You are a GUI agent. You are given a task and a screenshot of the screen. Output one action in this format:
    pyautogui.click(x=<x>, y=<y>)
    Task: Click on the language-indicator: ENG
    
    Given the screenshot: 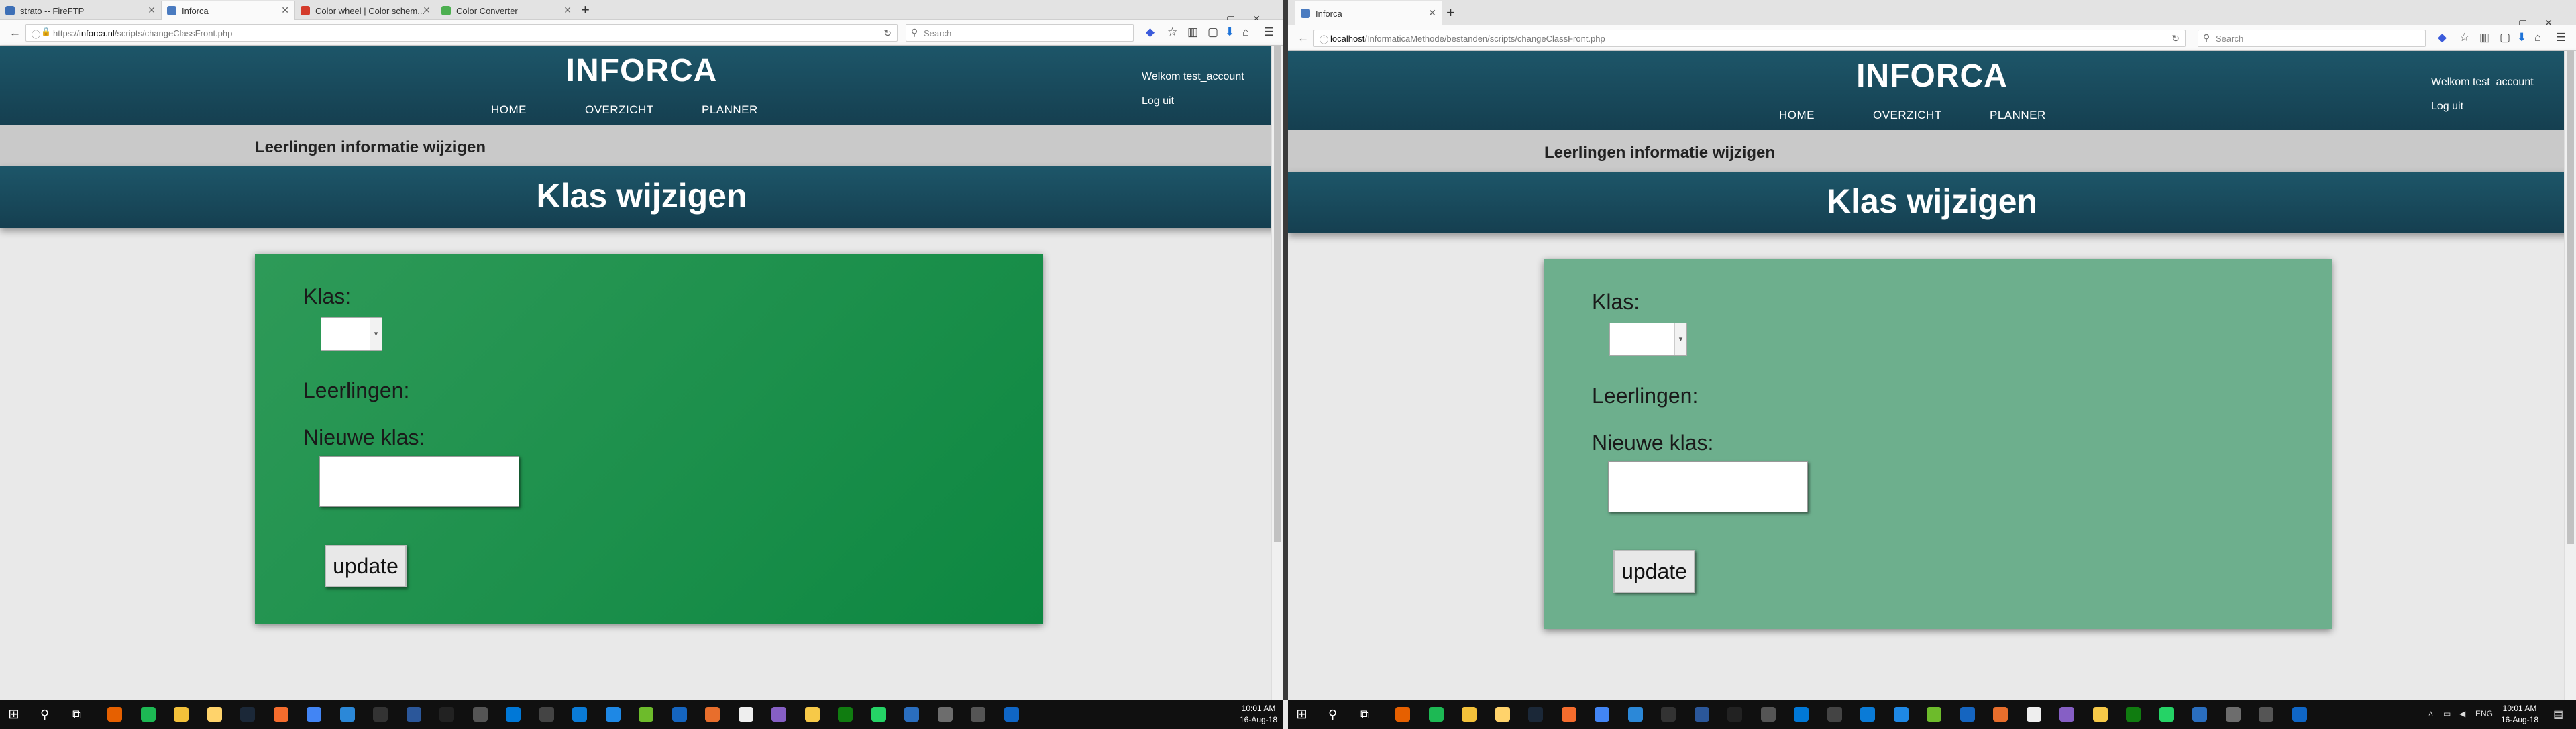 What is the action you would take?
    pyautogui.click(x=2484, y=714)
    